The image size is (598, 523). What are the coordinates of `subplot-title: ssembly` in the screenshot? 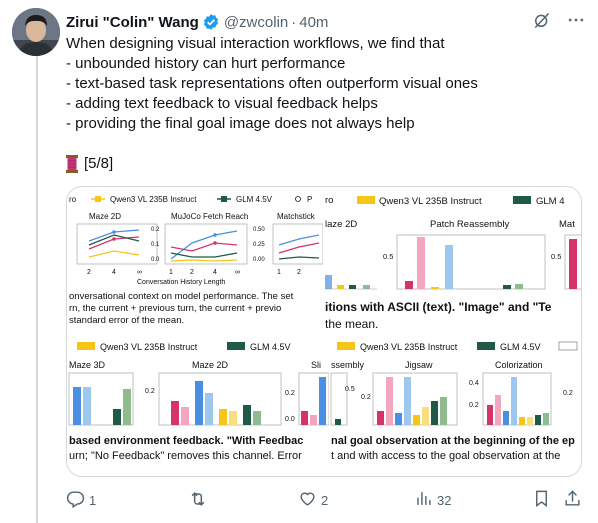 It's located at (348, 365).